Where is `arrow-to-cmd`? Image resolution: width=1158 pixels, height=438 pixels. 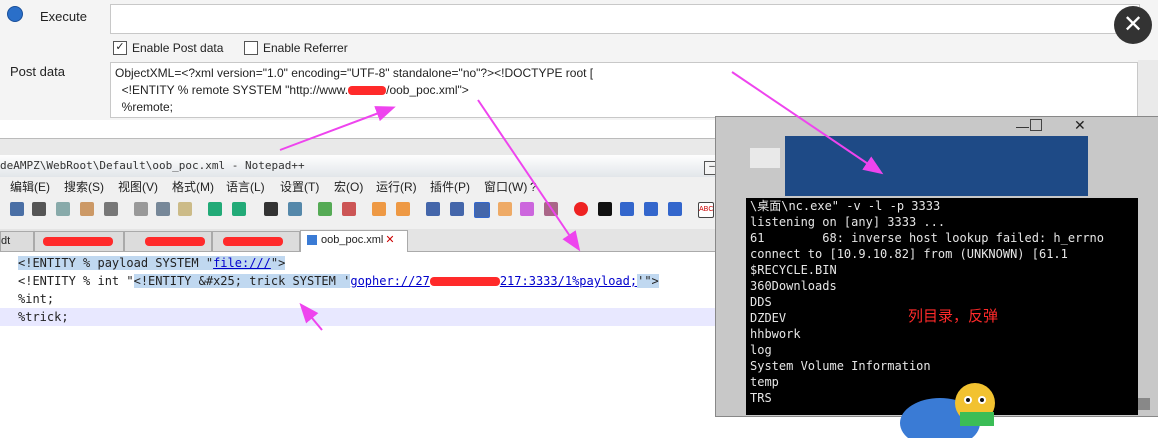
arrow-to-cmd is located at coordinates (807, 123).